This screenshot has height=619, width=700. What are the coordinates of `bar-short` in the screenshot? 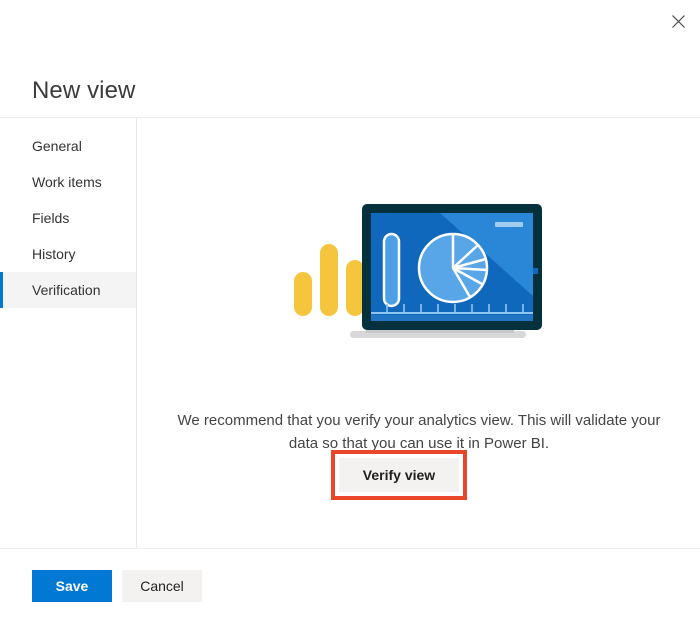 It's located at (303, 294).